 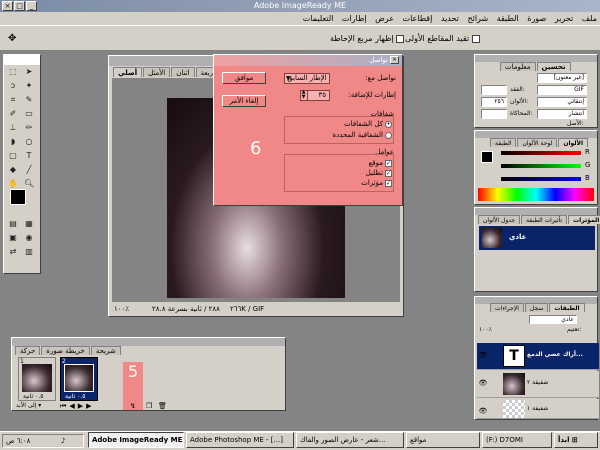 I want to click on tab-history: سجل, so click(x=536, y=307).